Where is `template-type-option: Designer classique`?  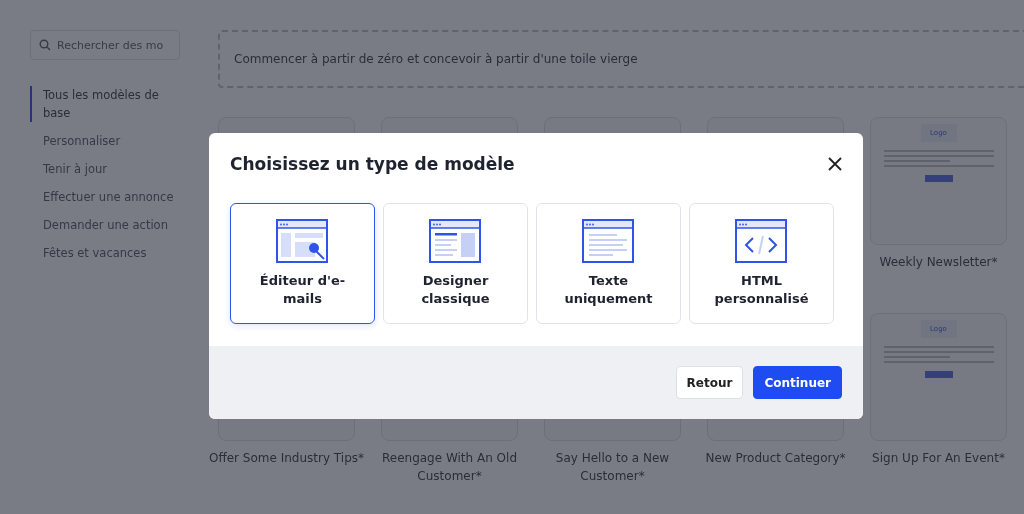 template-type-option: Designer classique is located at coordinates (455, 263).